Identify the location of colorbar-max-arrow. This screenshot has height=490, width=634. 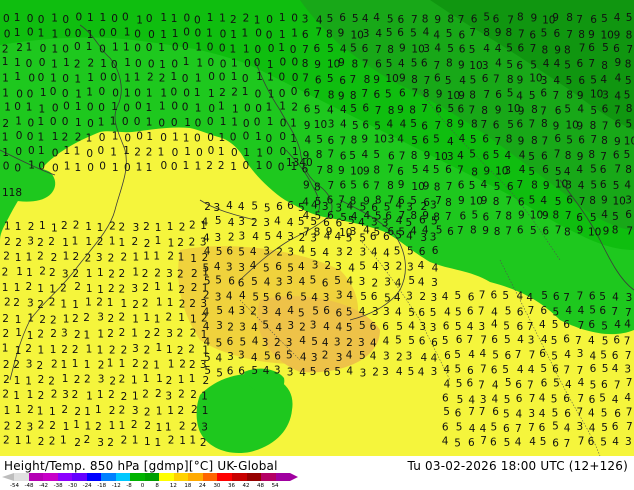
(294, 477).